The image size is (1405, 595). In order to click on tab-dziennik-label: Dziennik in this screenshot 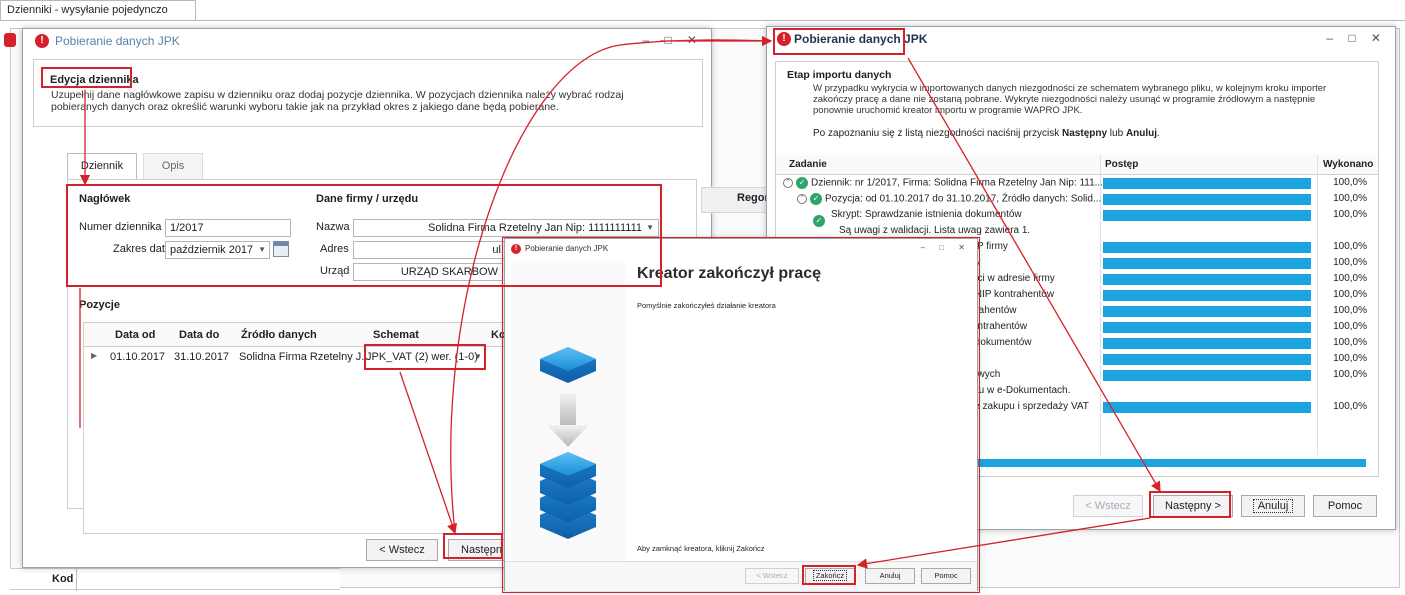, I will do `click(102, 166)`.